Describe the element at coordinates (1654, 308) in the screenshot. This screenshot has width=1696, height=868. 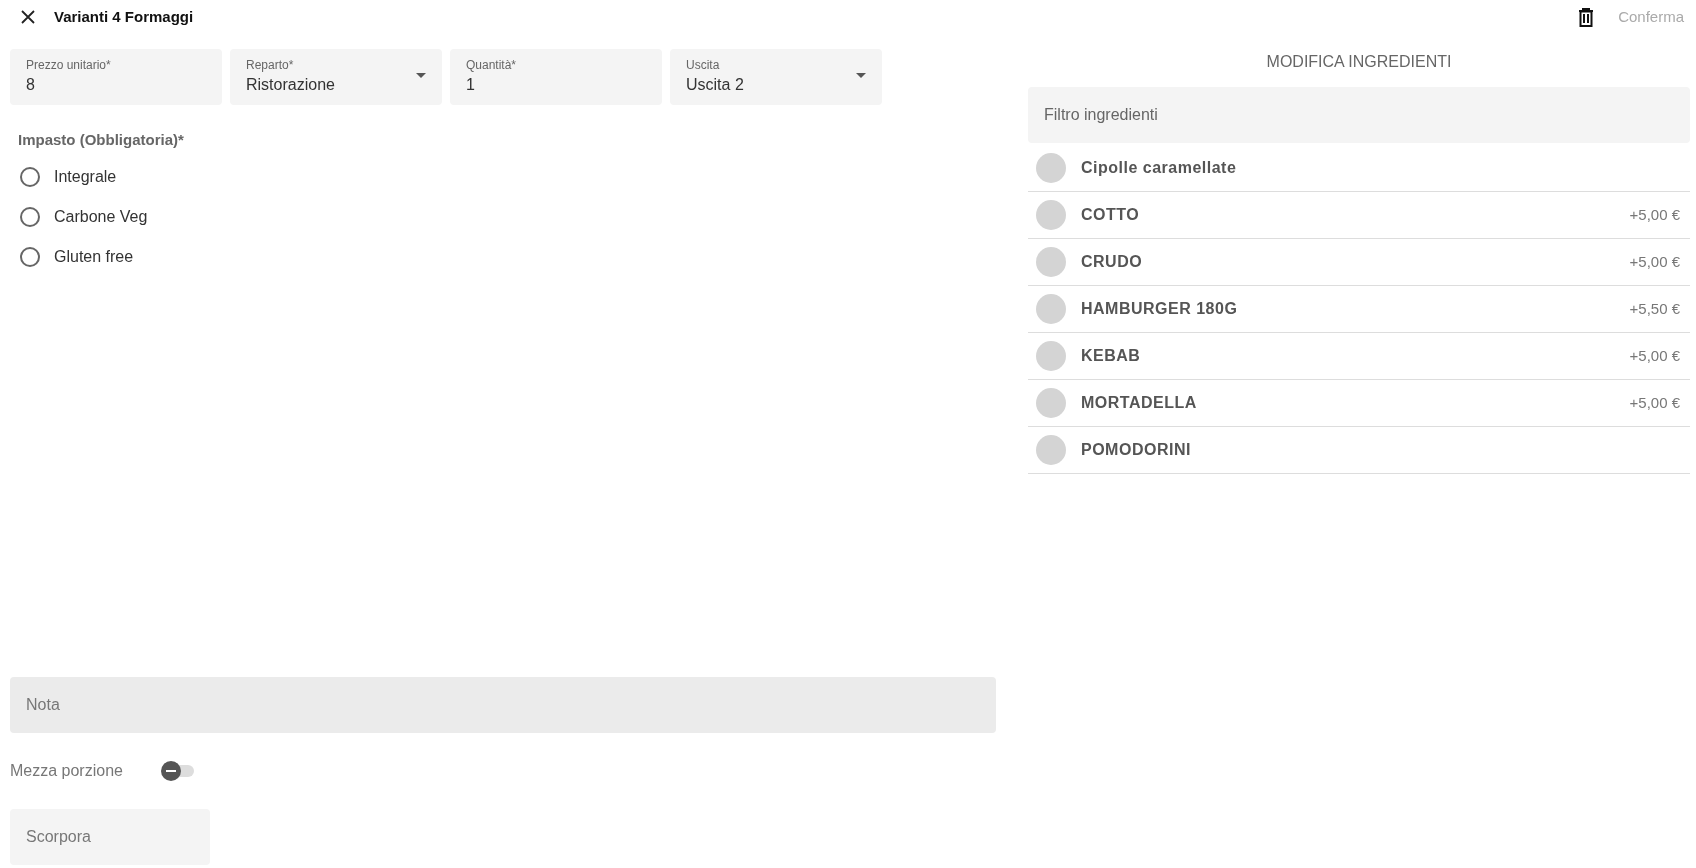
I see `price-text: +5,50 €` at that location.